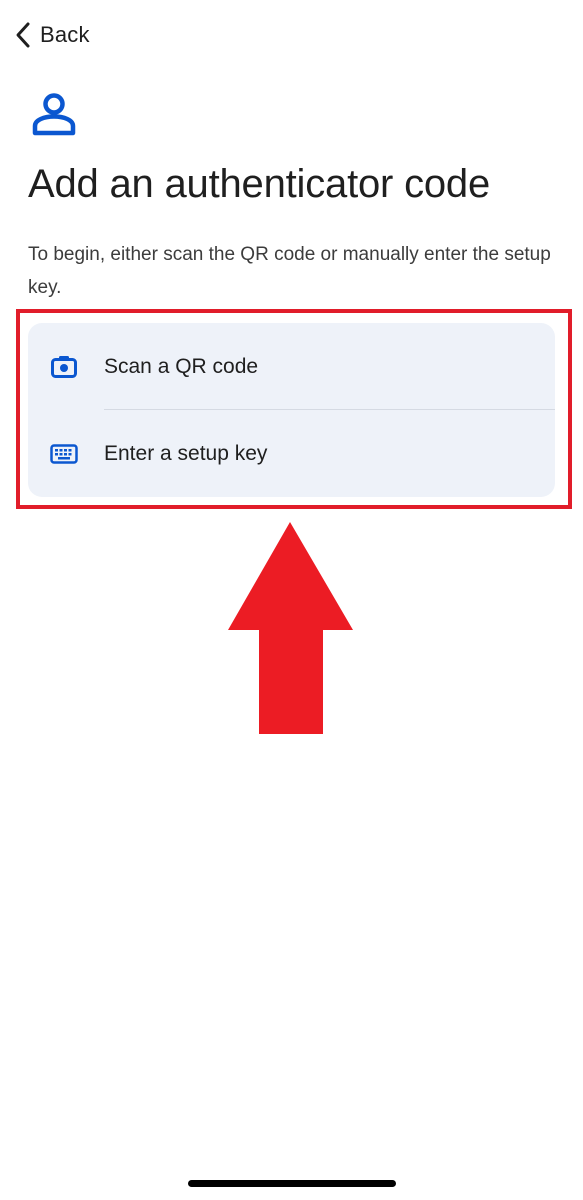  I want to click on account-icon, so click(54, 114).